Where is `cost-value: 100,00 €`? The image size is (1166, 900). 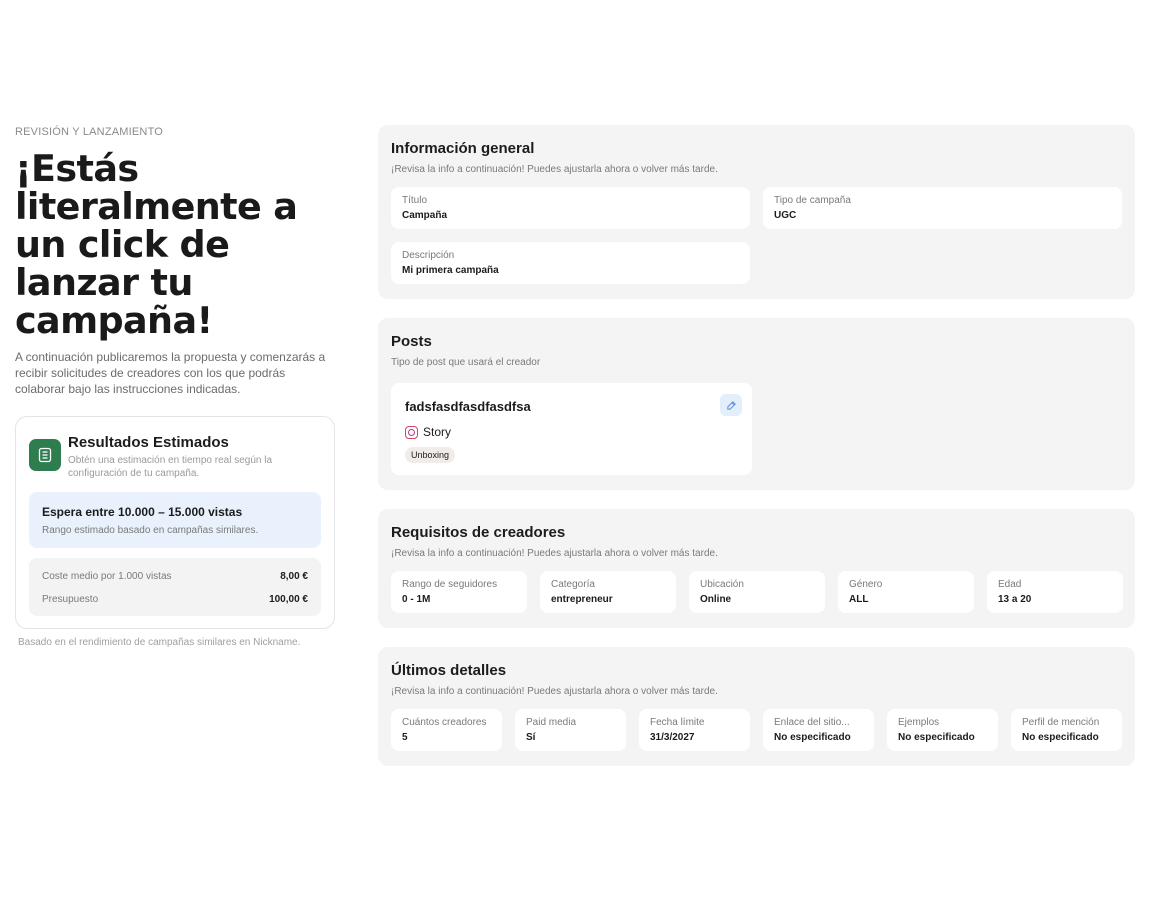 cost-value: 100,00 € is located at coordinates (288, 599).